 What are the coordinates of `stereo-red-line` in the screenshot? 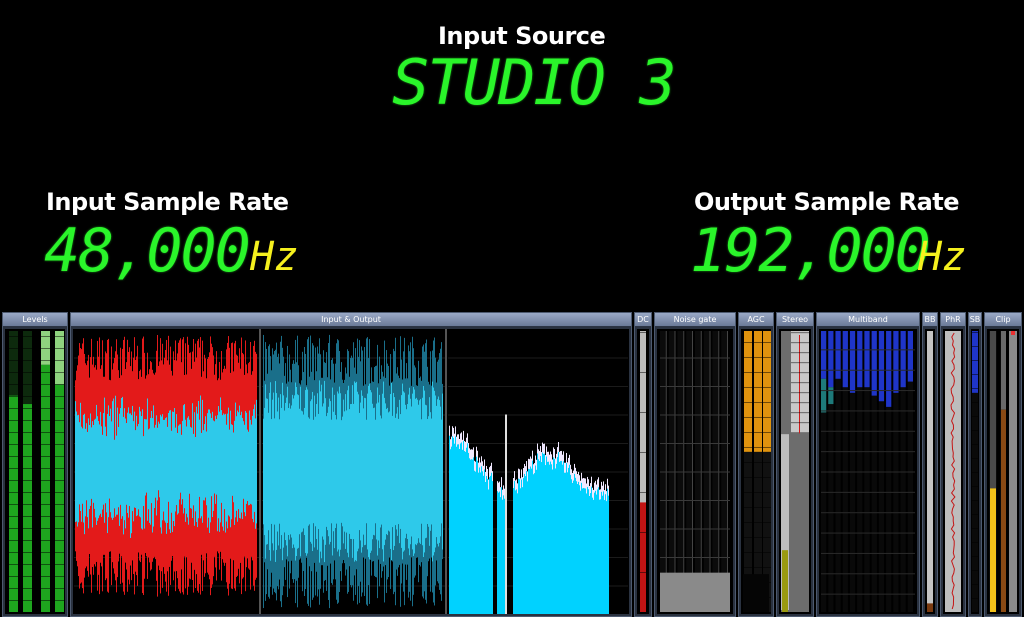 It's located at (799, 384).